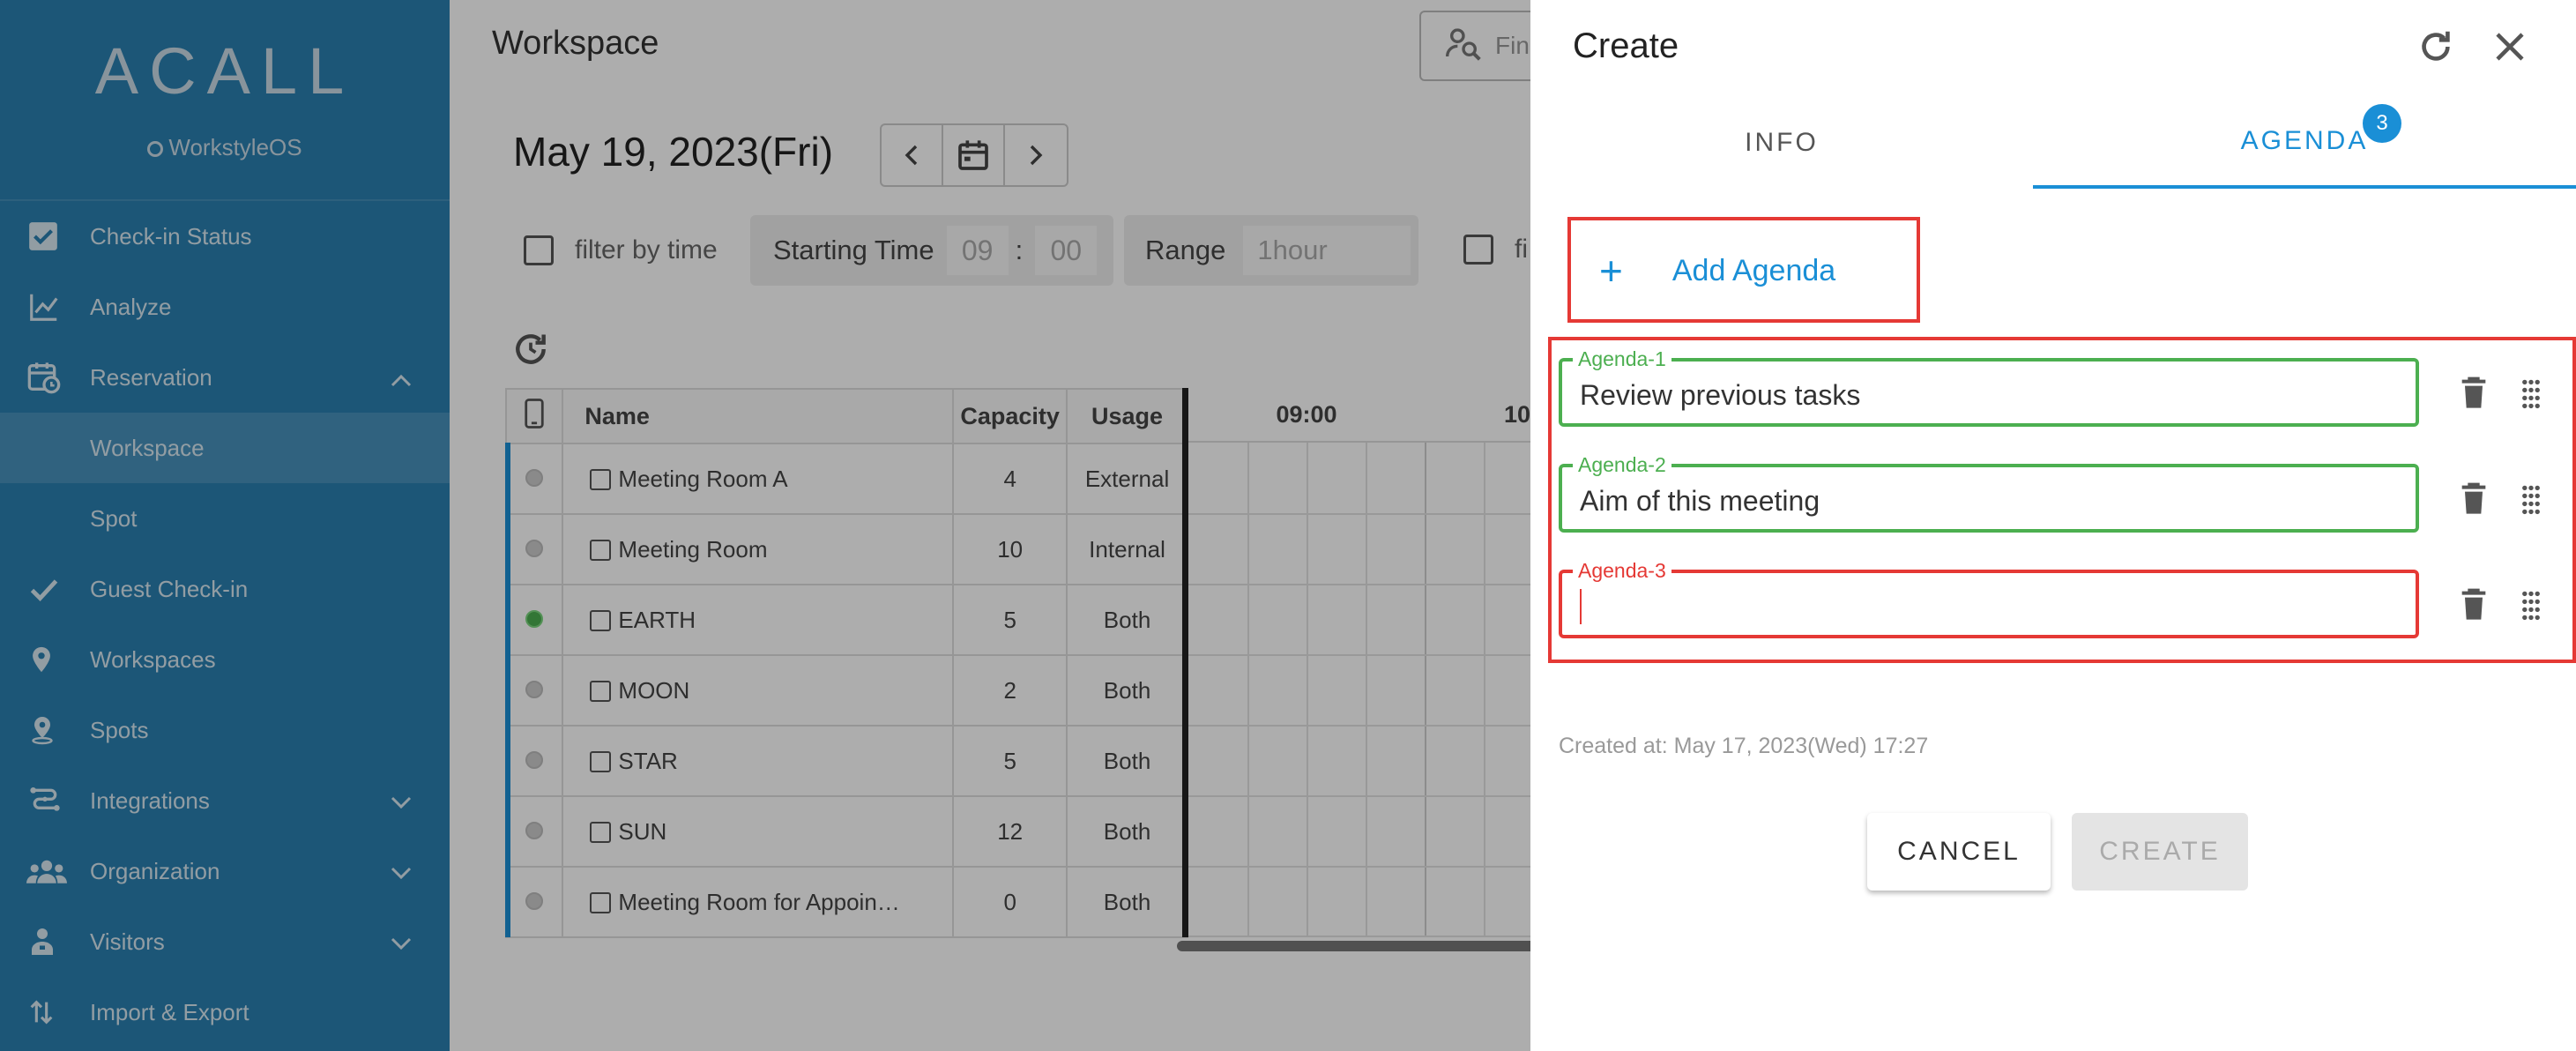 This screenshot has height=1051, width=2576. I want to click on add-agenda-button: + Add Agenda, so click(1742, 271).